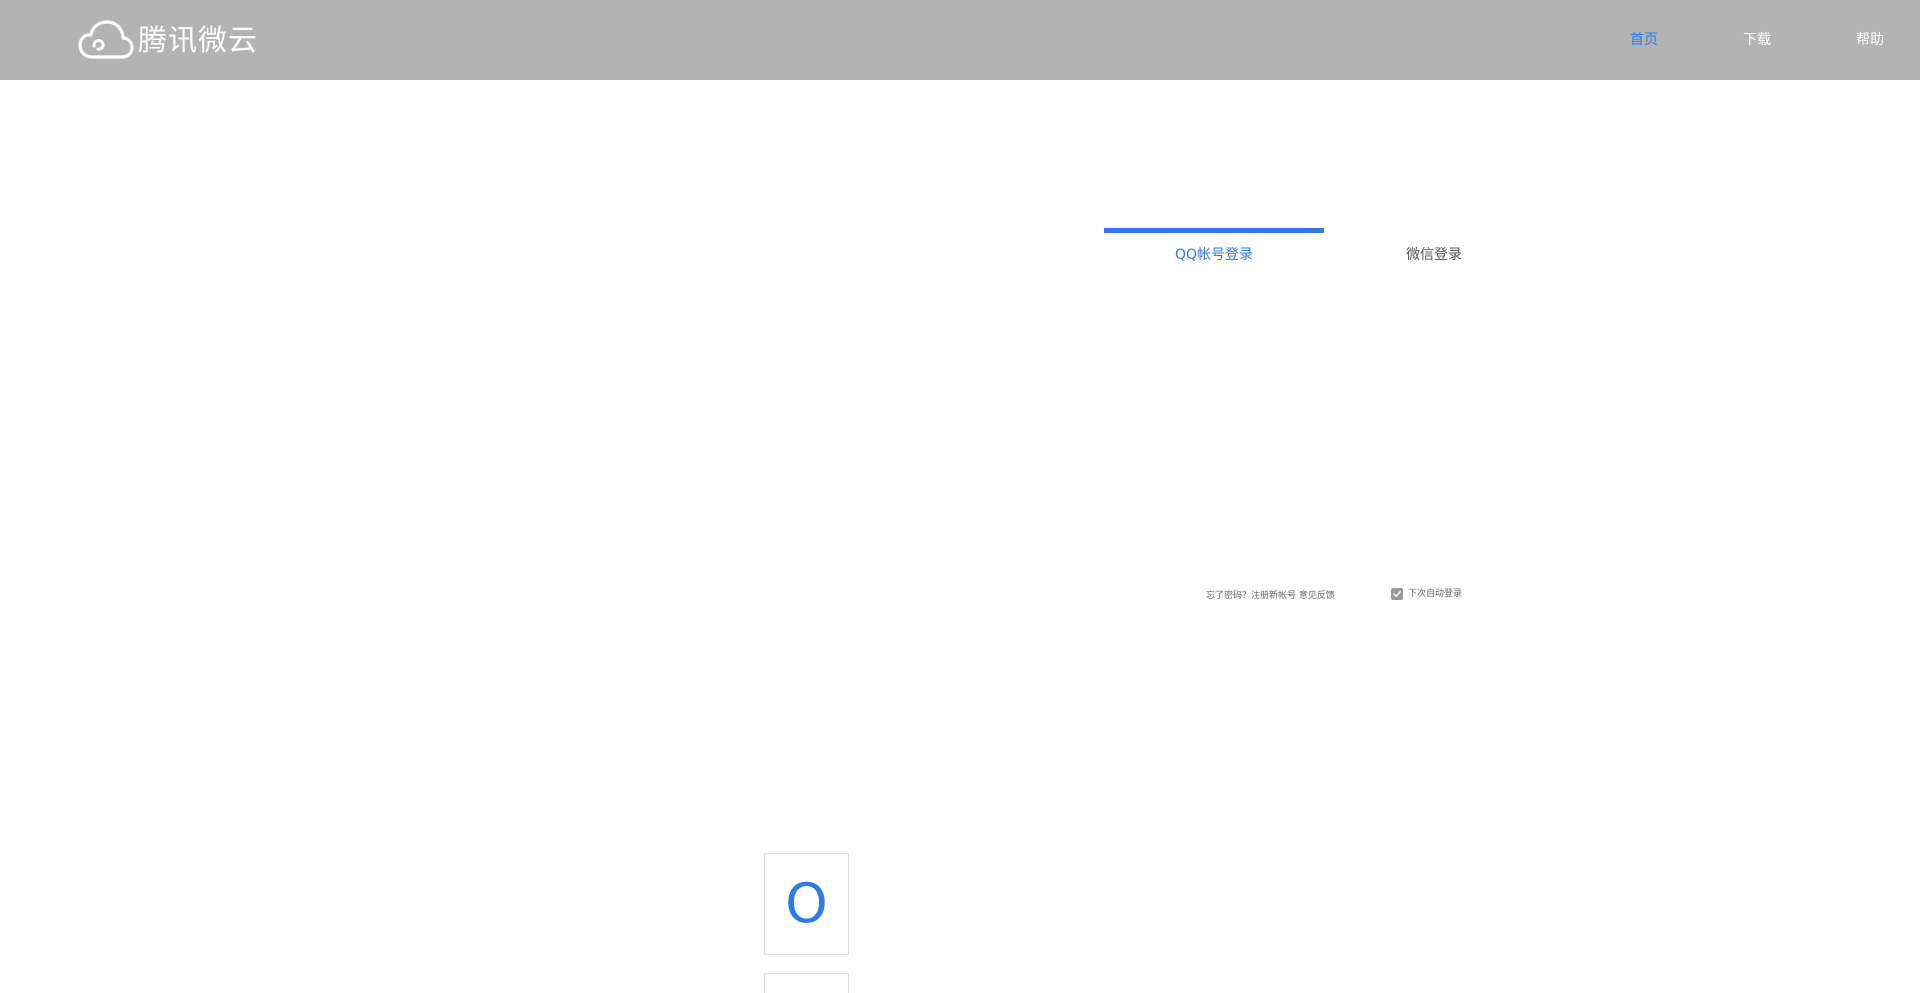 Image resolution: width=1920 pixels, height=993 pixels. Describe the element at coordinates (1270, 596) in the screenshot. I see `forgot-register-links: 忘了密码？注册新帐号 意见反馈` at that location.